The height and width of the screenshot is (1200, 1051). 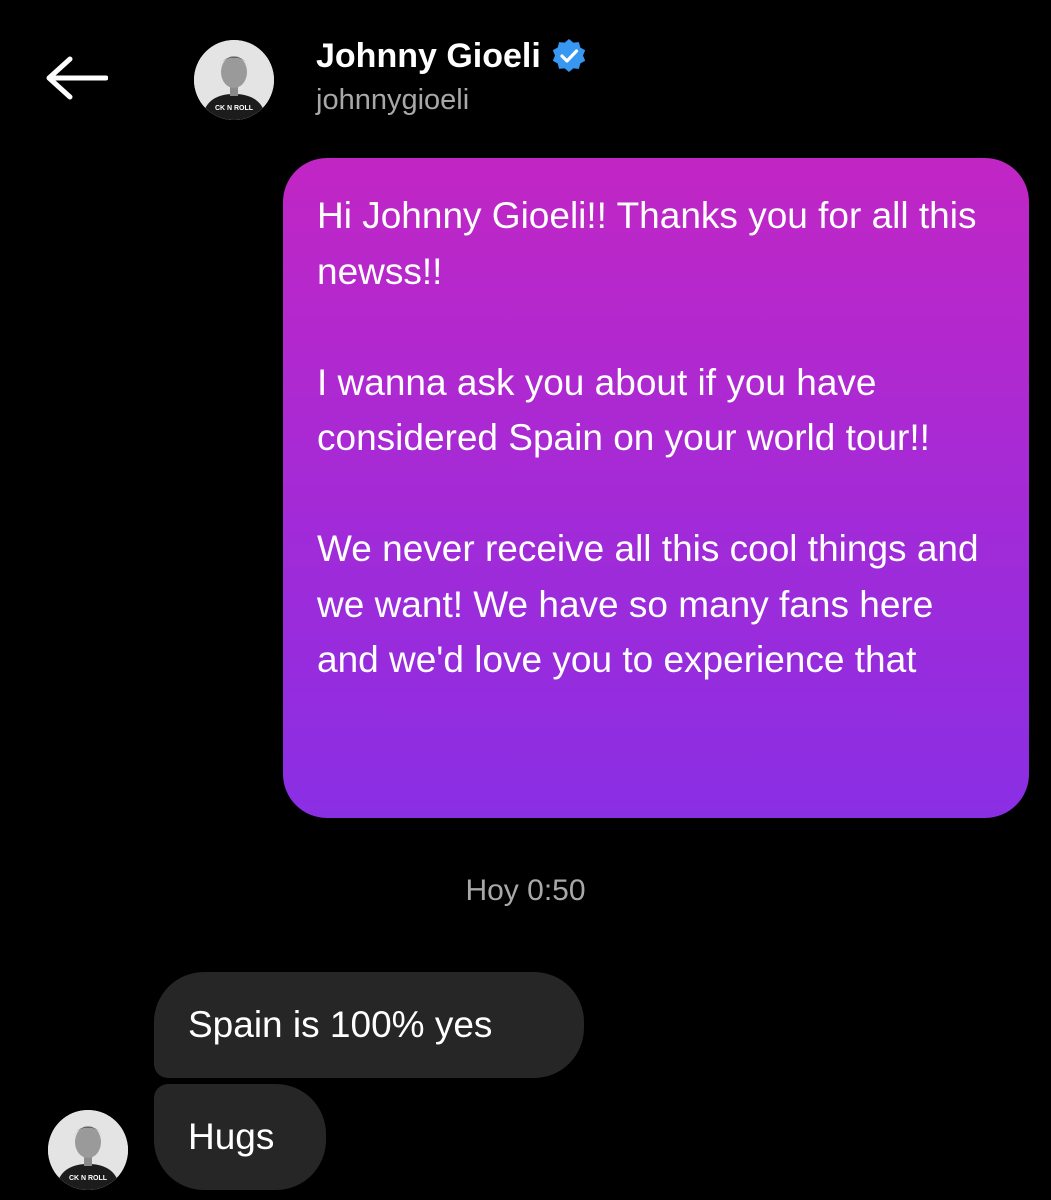 I want to click on received-message-bubble: Spain is 100% yes, so click(x=369, y=1025).